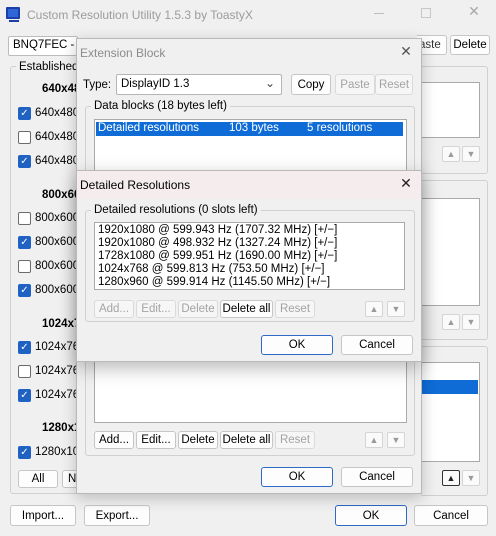 The height and width of the screenshot is (536, 496). I want to click on detailed-title: Detailed Resolutions, so click(135, 185).